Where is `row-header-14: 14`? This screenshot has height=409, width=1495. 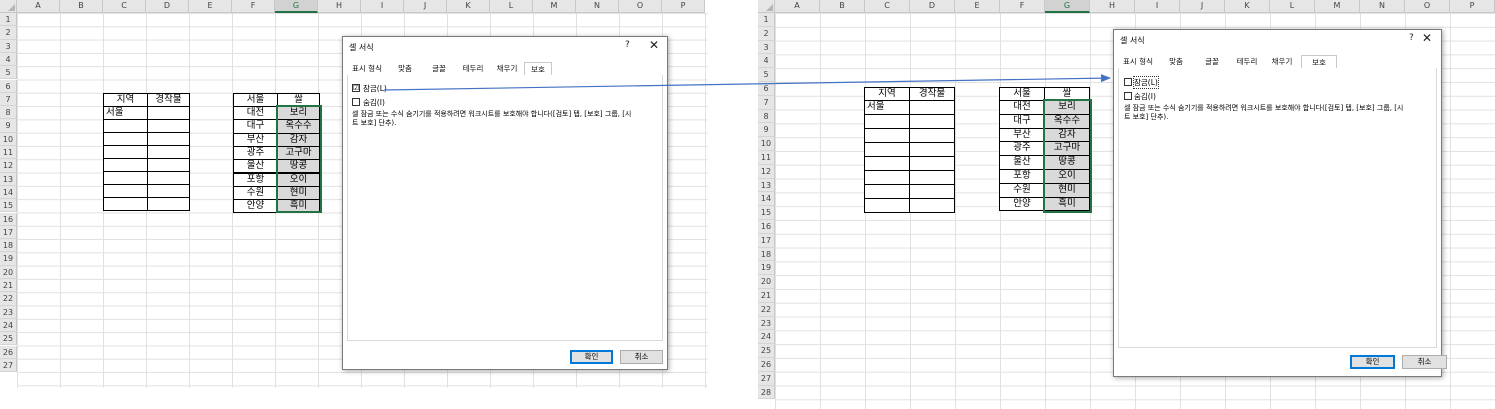 row-header-14: 14 is located at coordinates (8, 192).